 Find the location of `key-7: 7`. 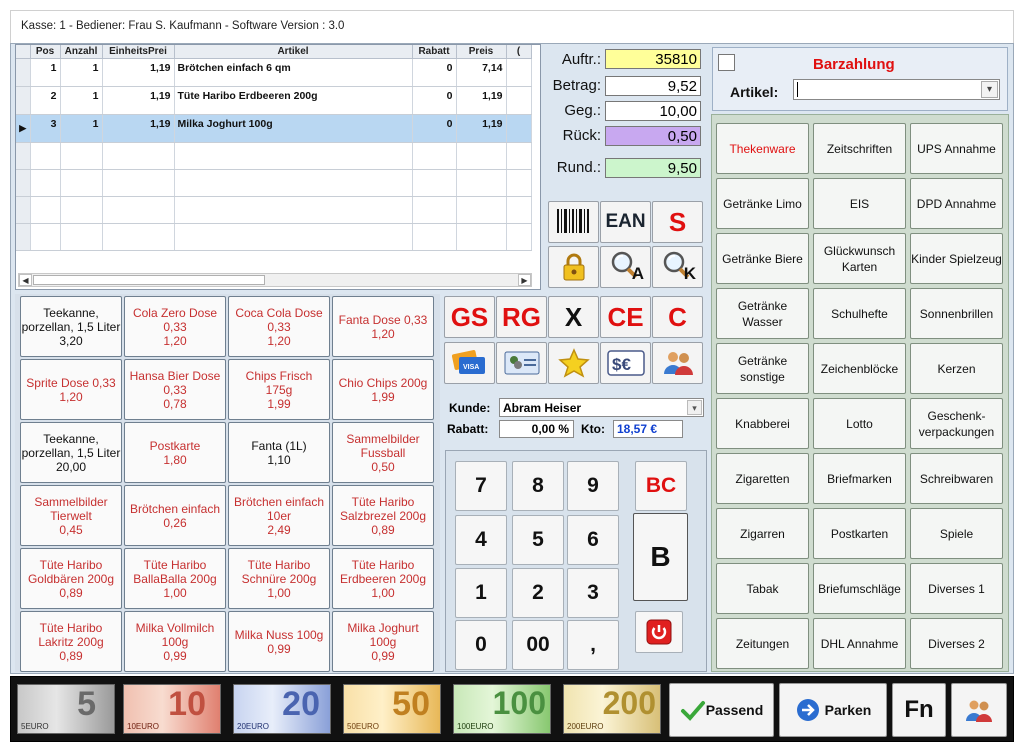

key-7: 7 is located at coordinates (481, 486).